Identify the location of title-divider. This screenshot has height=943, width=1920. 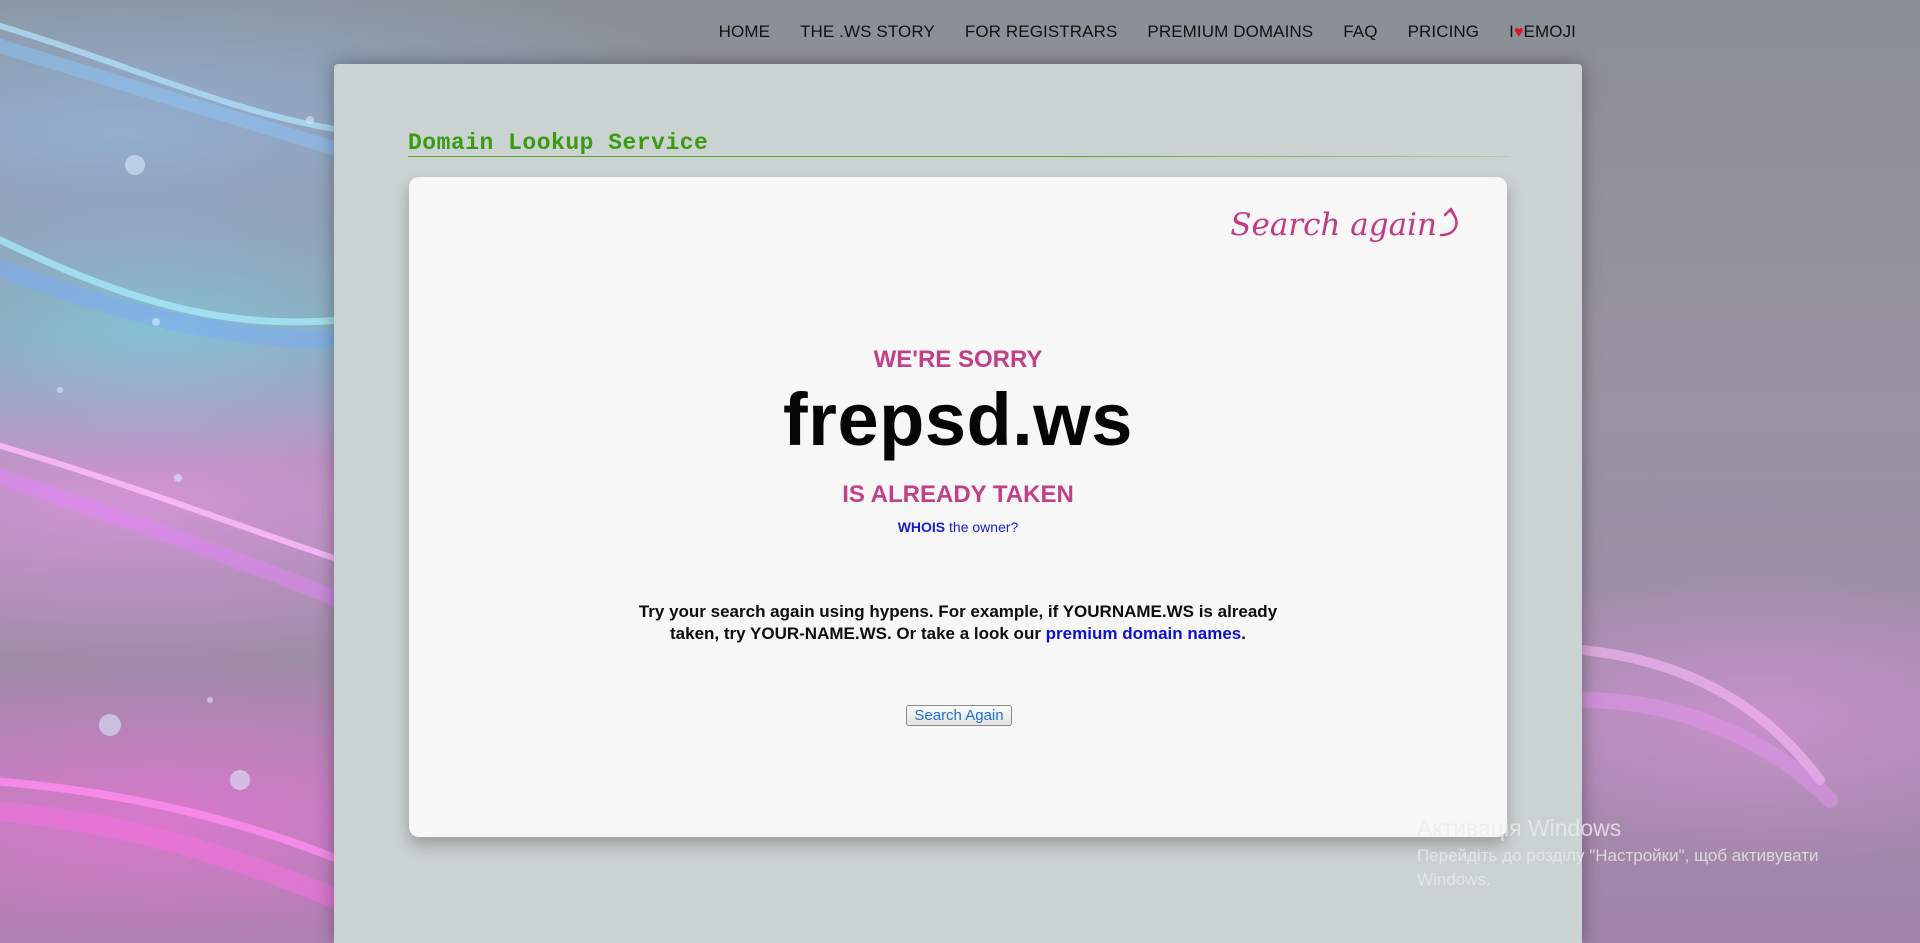
(958, 156).